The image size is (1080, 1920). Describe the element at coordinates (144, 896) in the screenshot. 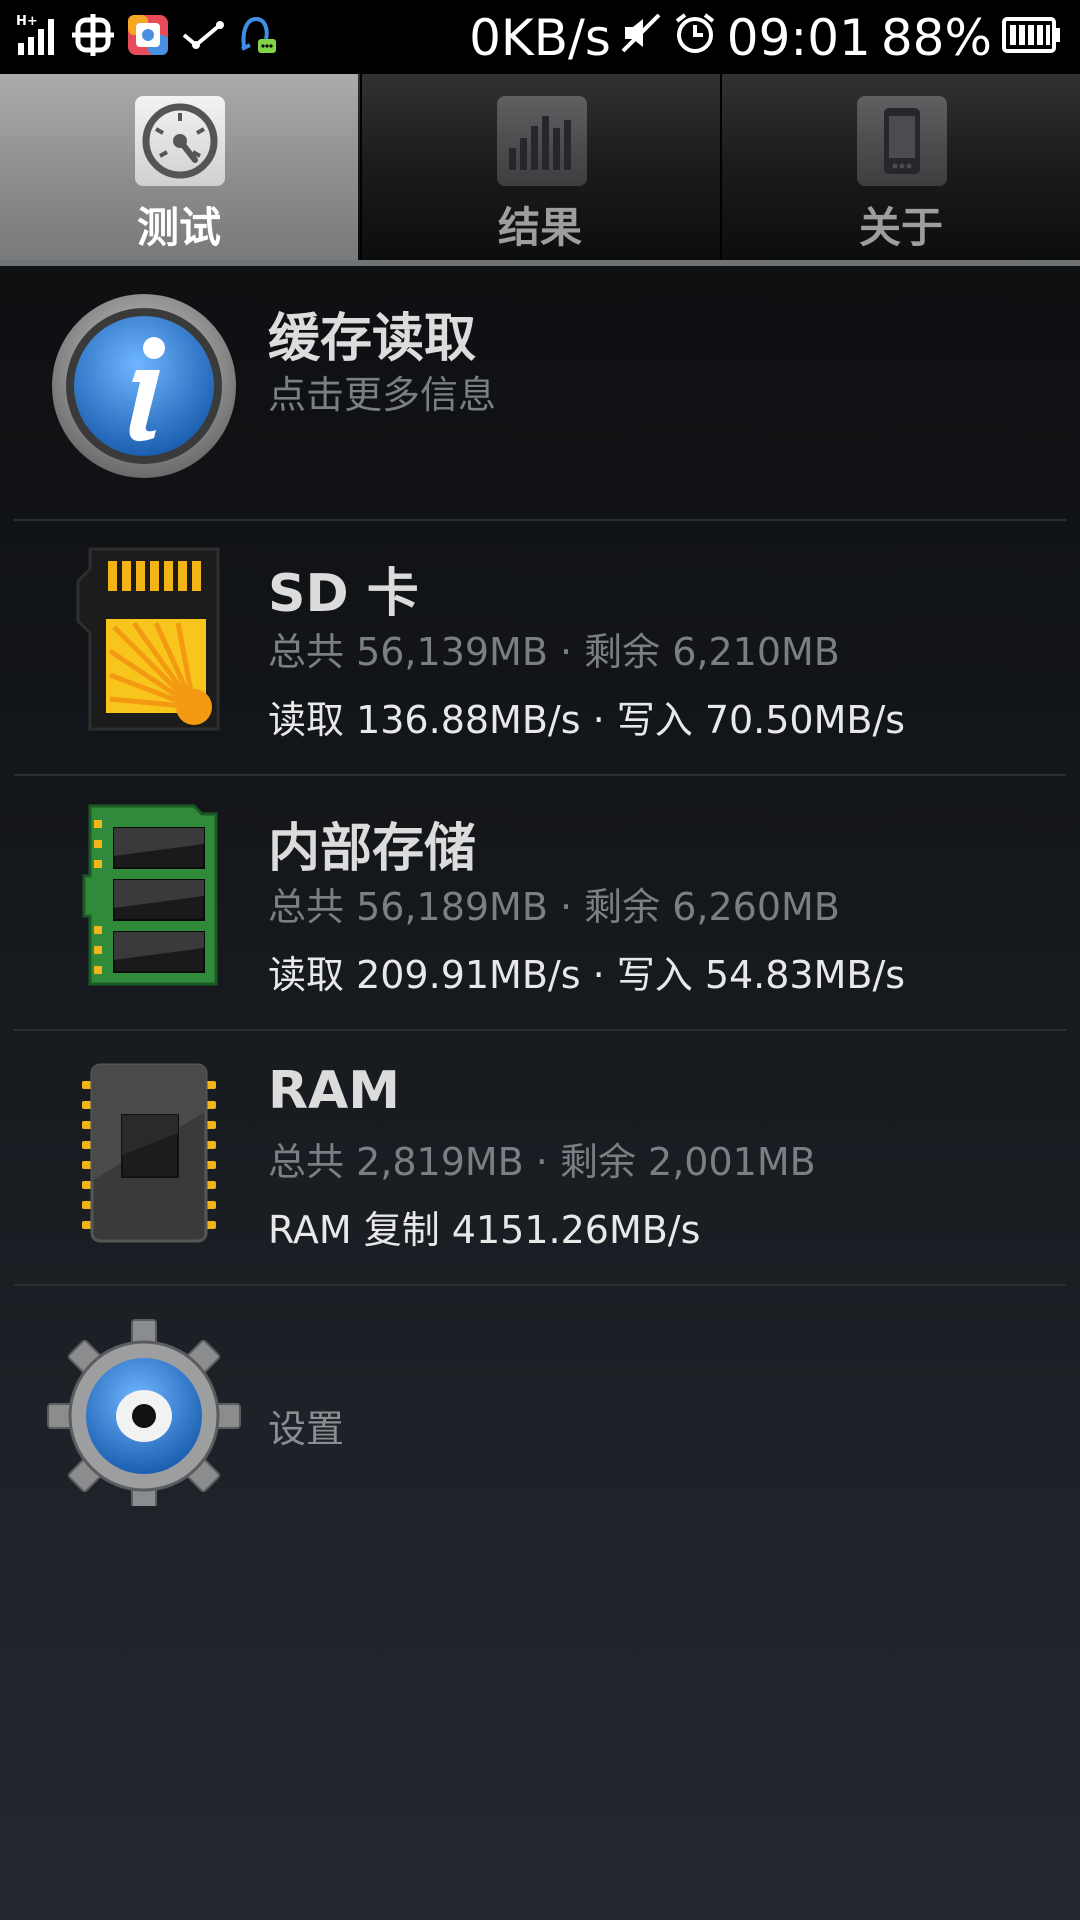

I see `memory-module-icon` at that location.